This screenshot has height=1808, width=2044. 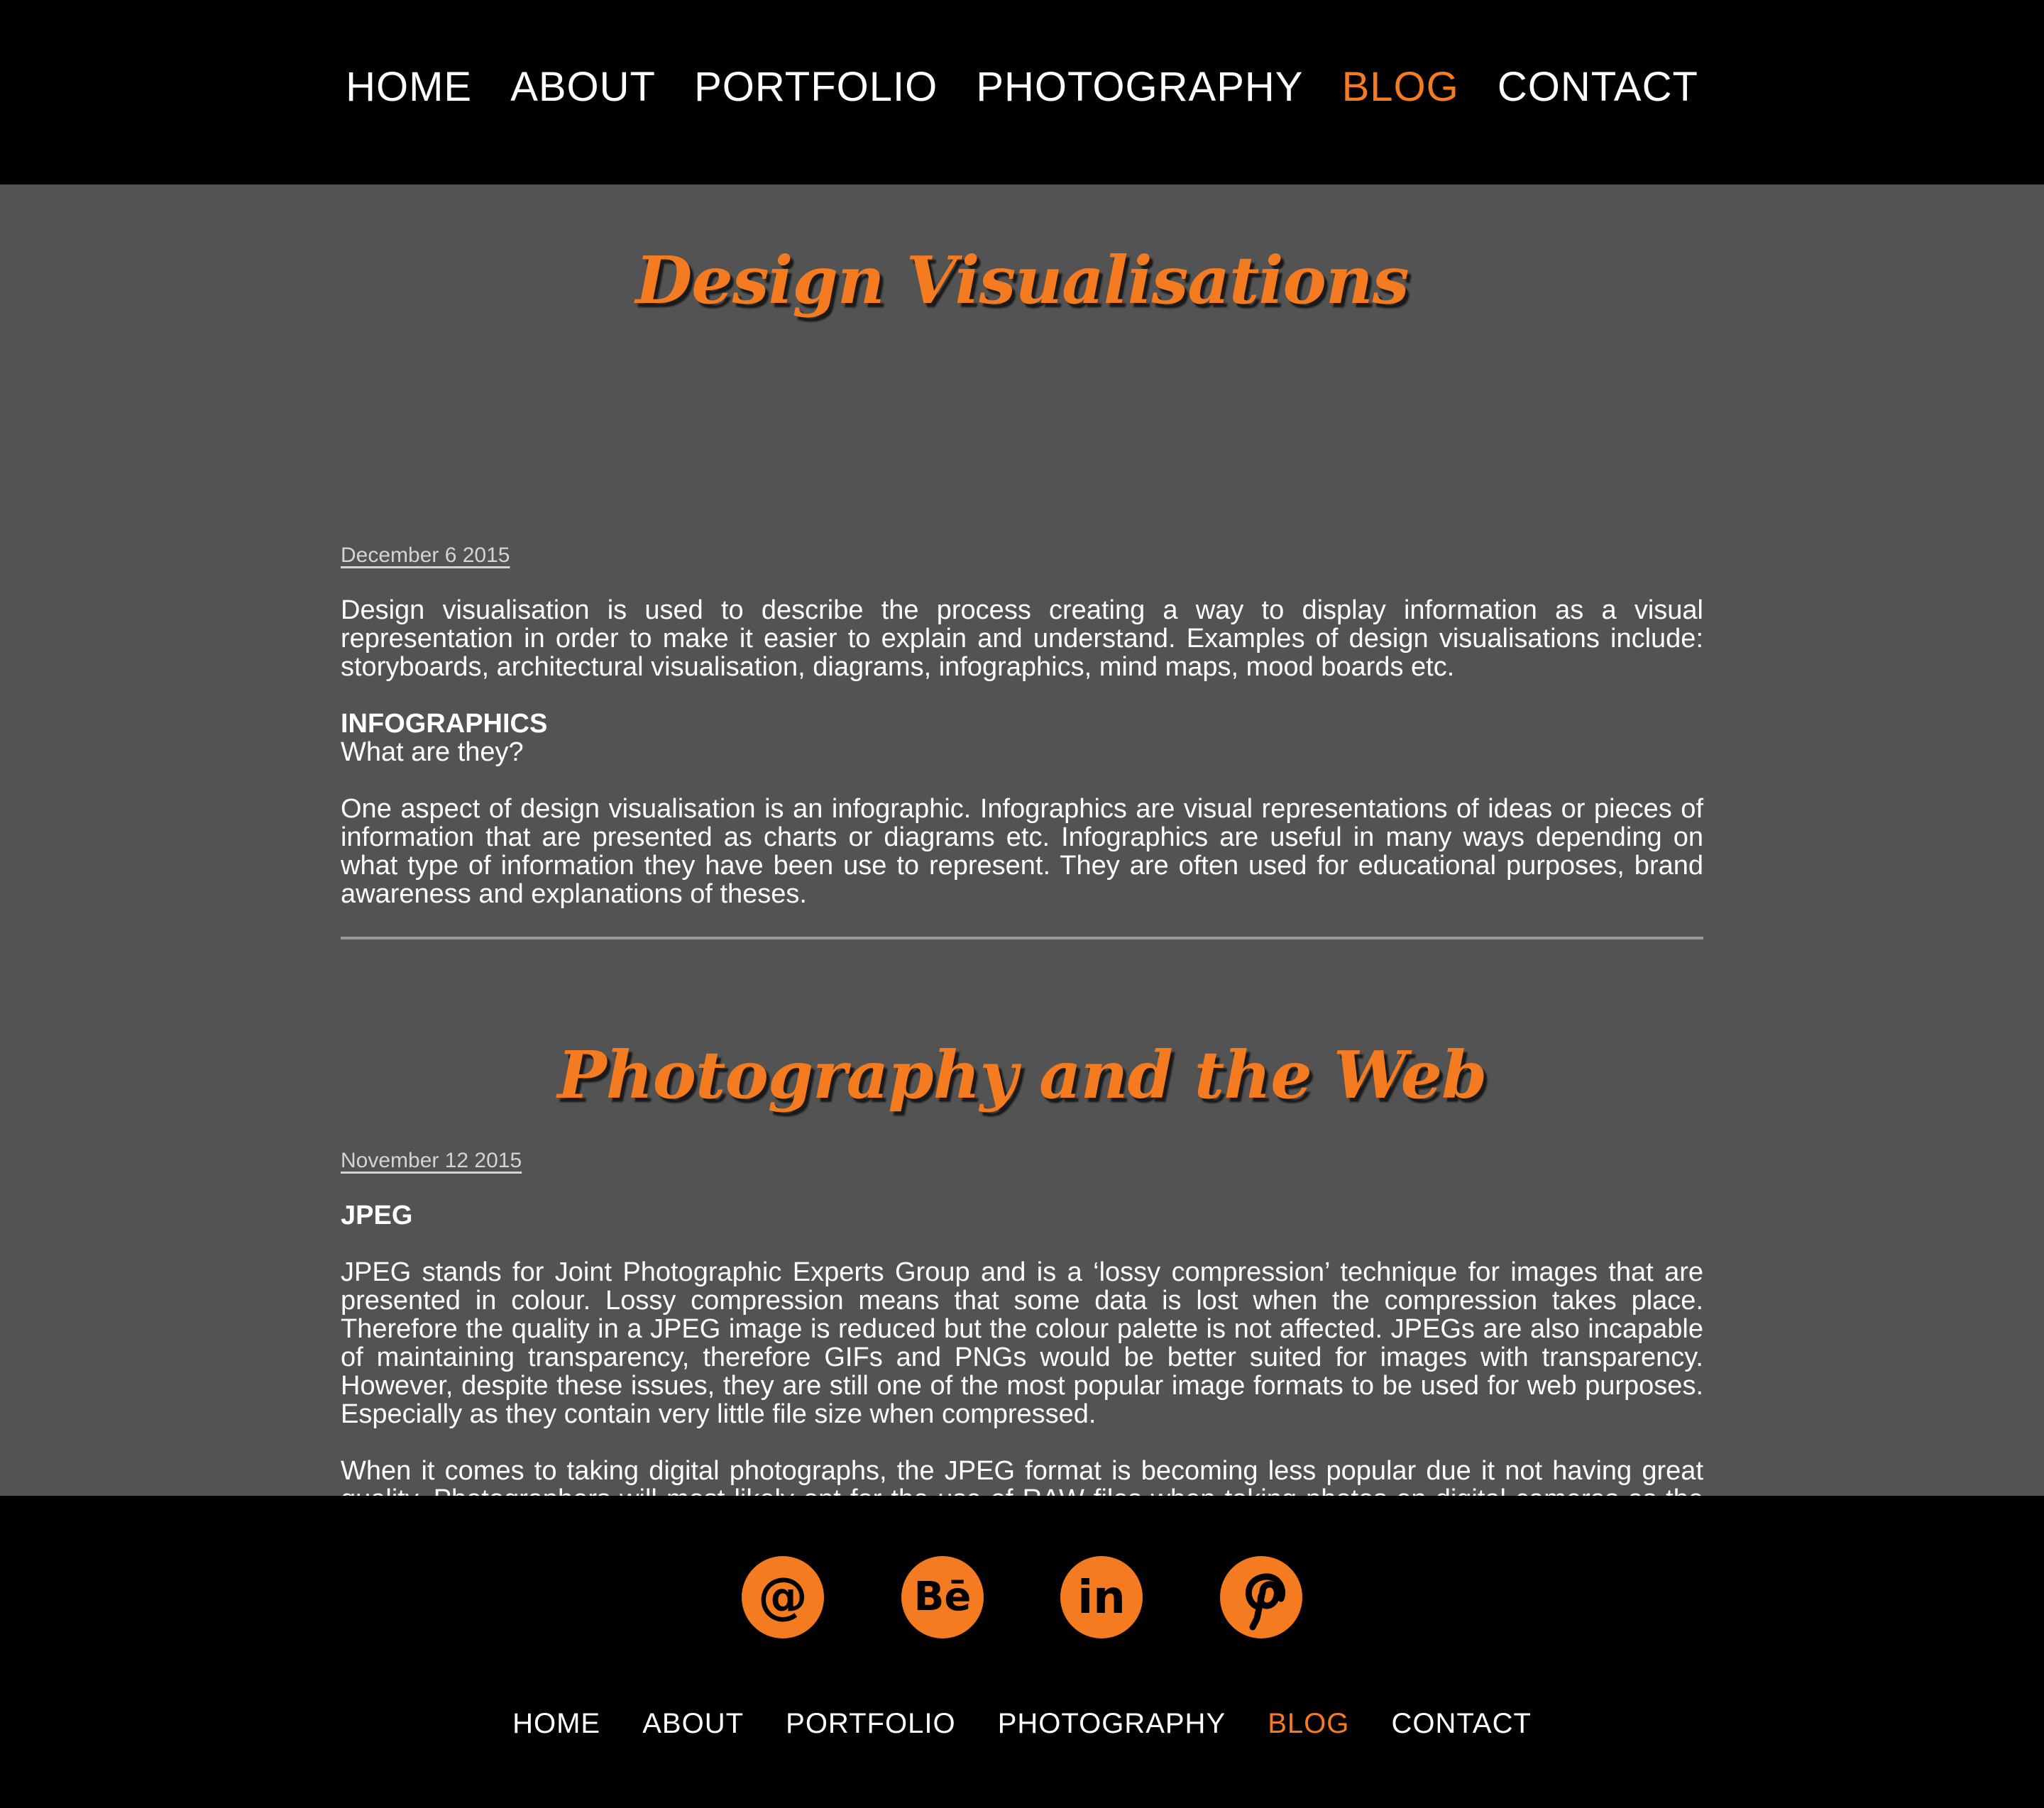 What do you see at coordinates (1022, 938) in the screenshot?
I see `post-divider` at bounding box center [1022, 938].